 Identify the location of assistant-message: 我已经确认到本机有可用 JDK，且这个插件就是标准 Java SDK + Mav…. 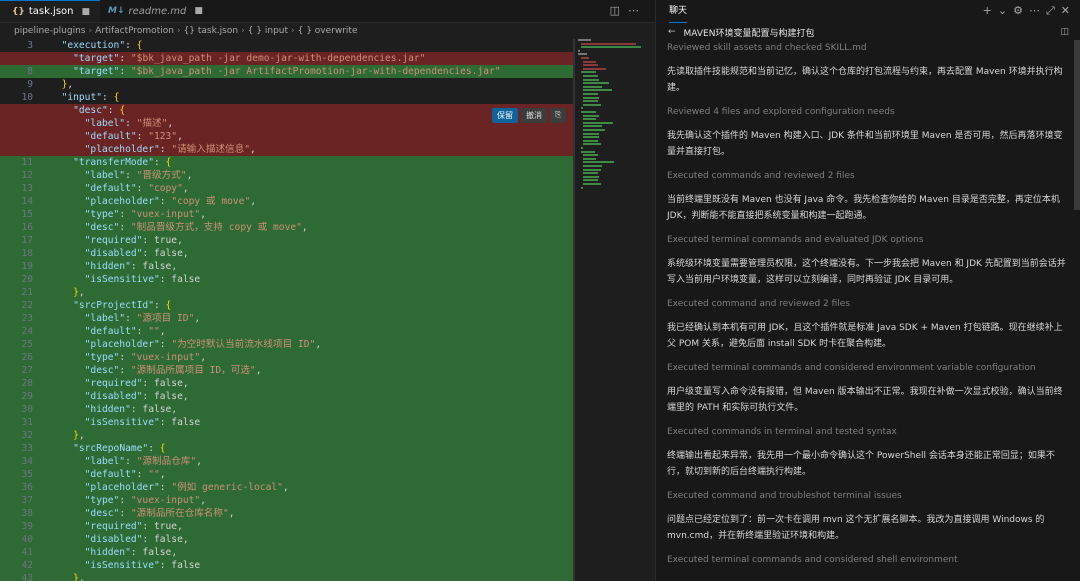
(865, 336).